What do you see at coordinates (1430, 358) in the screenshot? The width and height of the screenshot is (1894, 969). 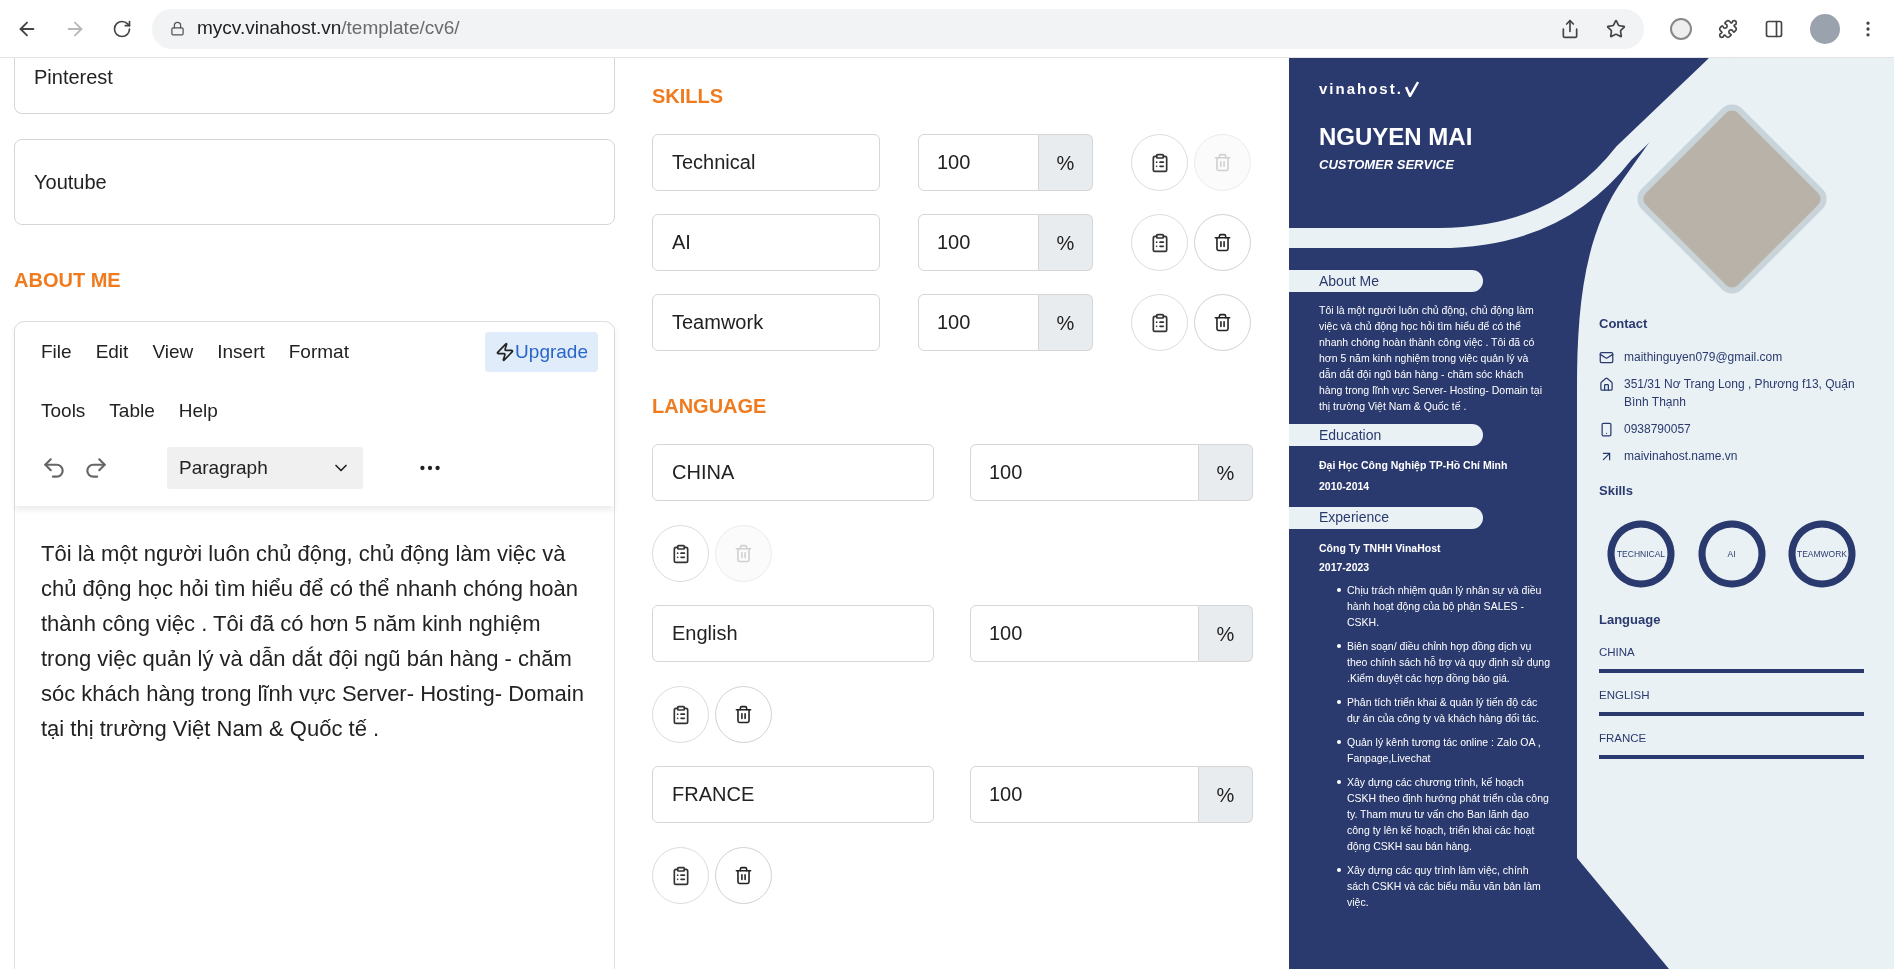 I see `about-text: Tôi là một người luôn chủ động, chủ động làm việc và chủ động học hỏi tìm hiểu để có thể nhanh chóng hoàn thành công việc . Tôi đã có hơn 5 năm kinh nghiệm trong việc quản lý và dẫn dắt đội ngũ bán hàng - chăm sóc khách hàng trong lĩnh vực Server- Hosting- Domain tại thị trường Việt Nam & Quốc tế .` at bounding box center [1430, 358].